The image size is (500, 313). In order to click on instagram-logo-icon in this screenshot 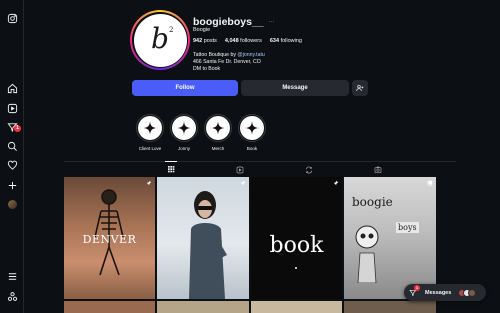, I will do `click(12, 18)`.